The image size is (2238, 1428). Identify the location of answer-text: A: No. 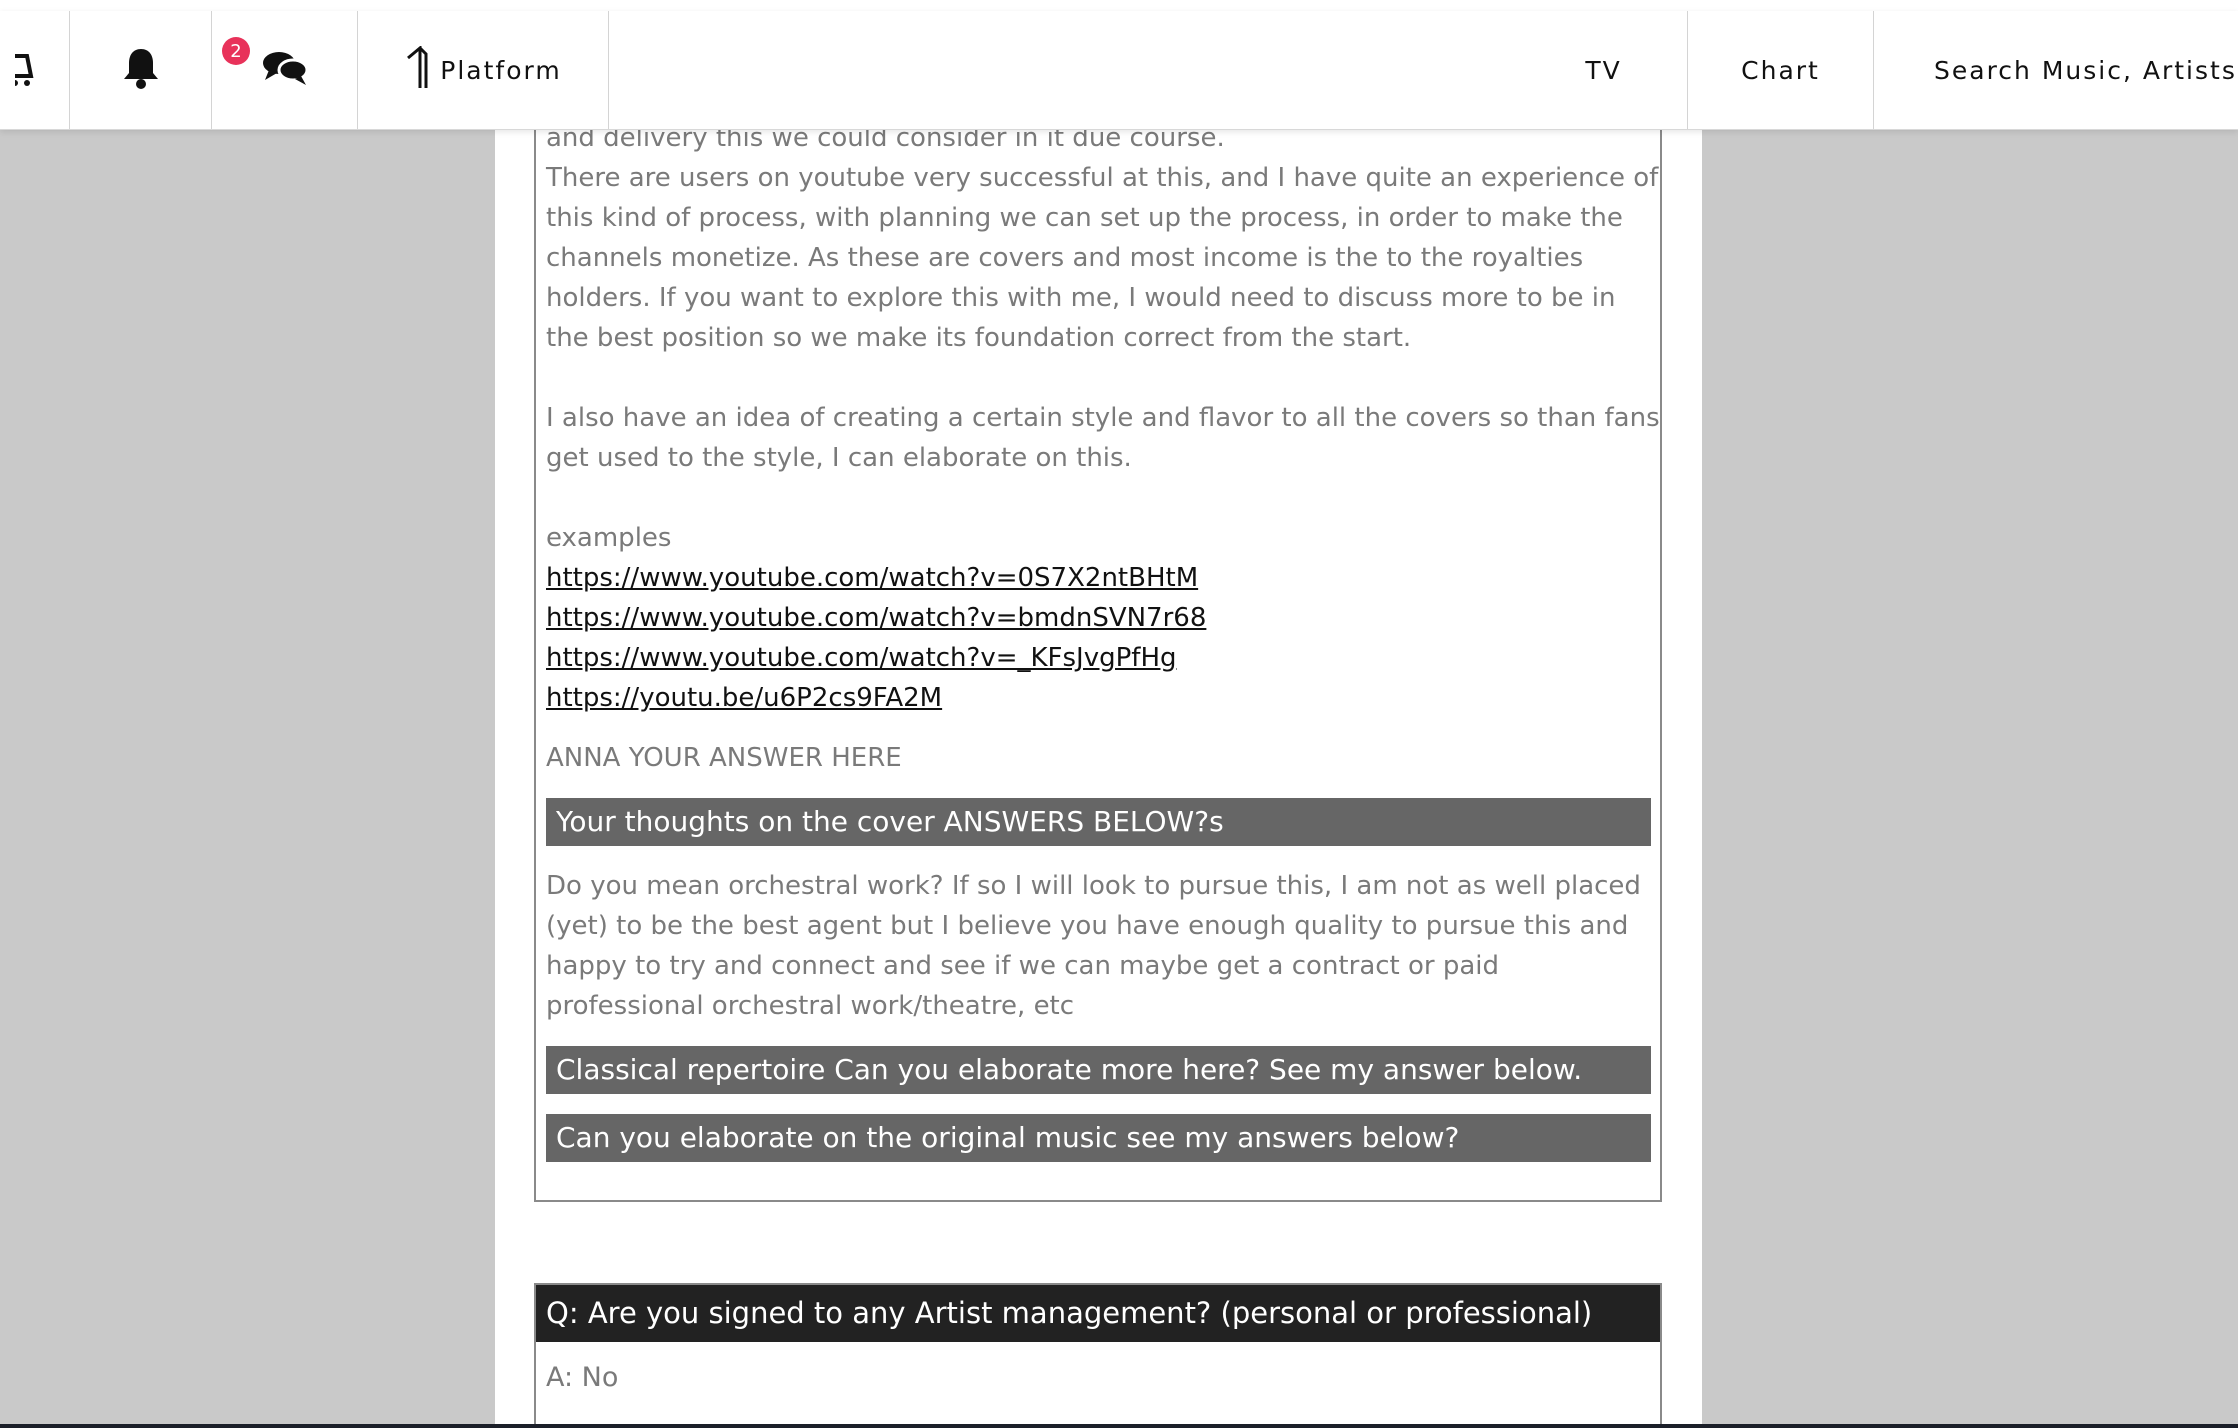
(582, 1377).